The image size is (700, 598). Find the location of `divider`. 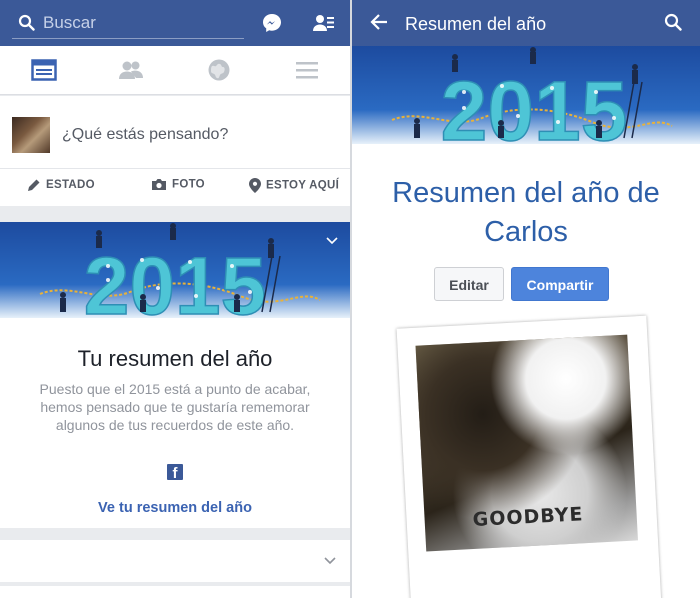

divider is located at coordinates (175, 168).